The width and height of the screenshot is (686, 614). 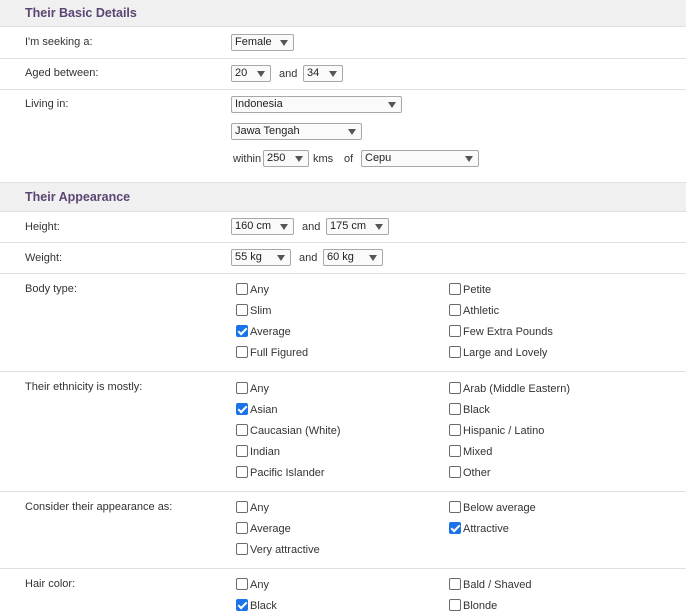 What do you see at coordinates (265, 452) in the screenshot?
I see `ethnicity-option-label: Indian` at bounding box center [265, 452].